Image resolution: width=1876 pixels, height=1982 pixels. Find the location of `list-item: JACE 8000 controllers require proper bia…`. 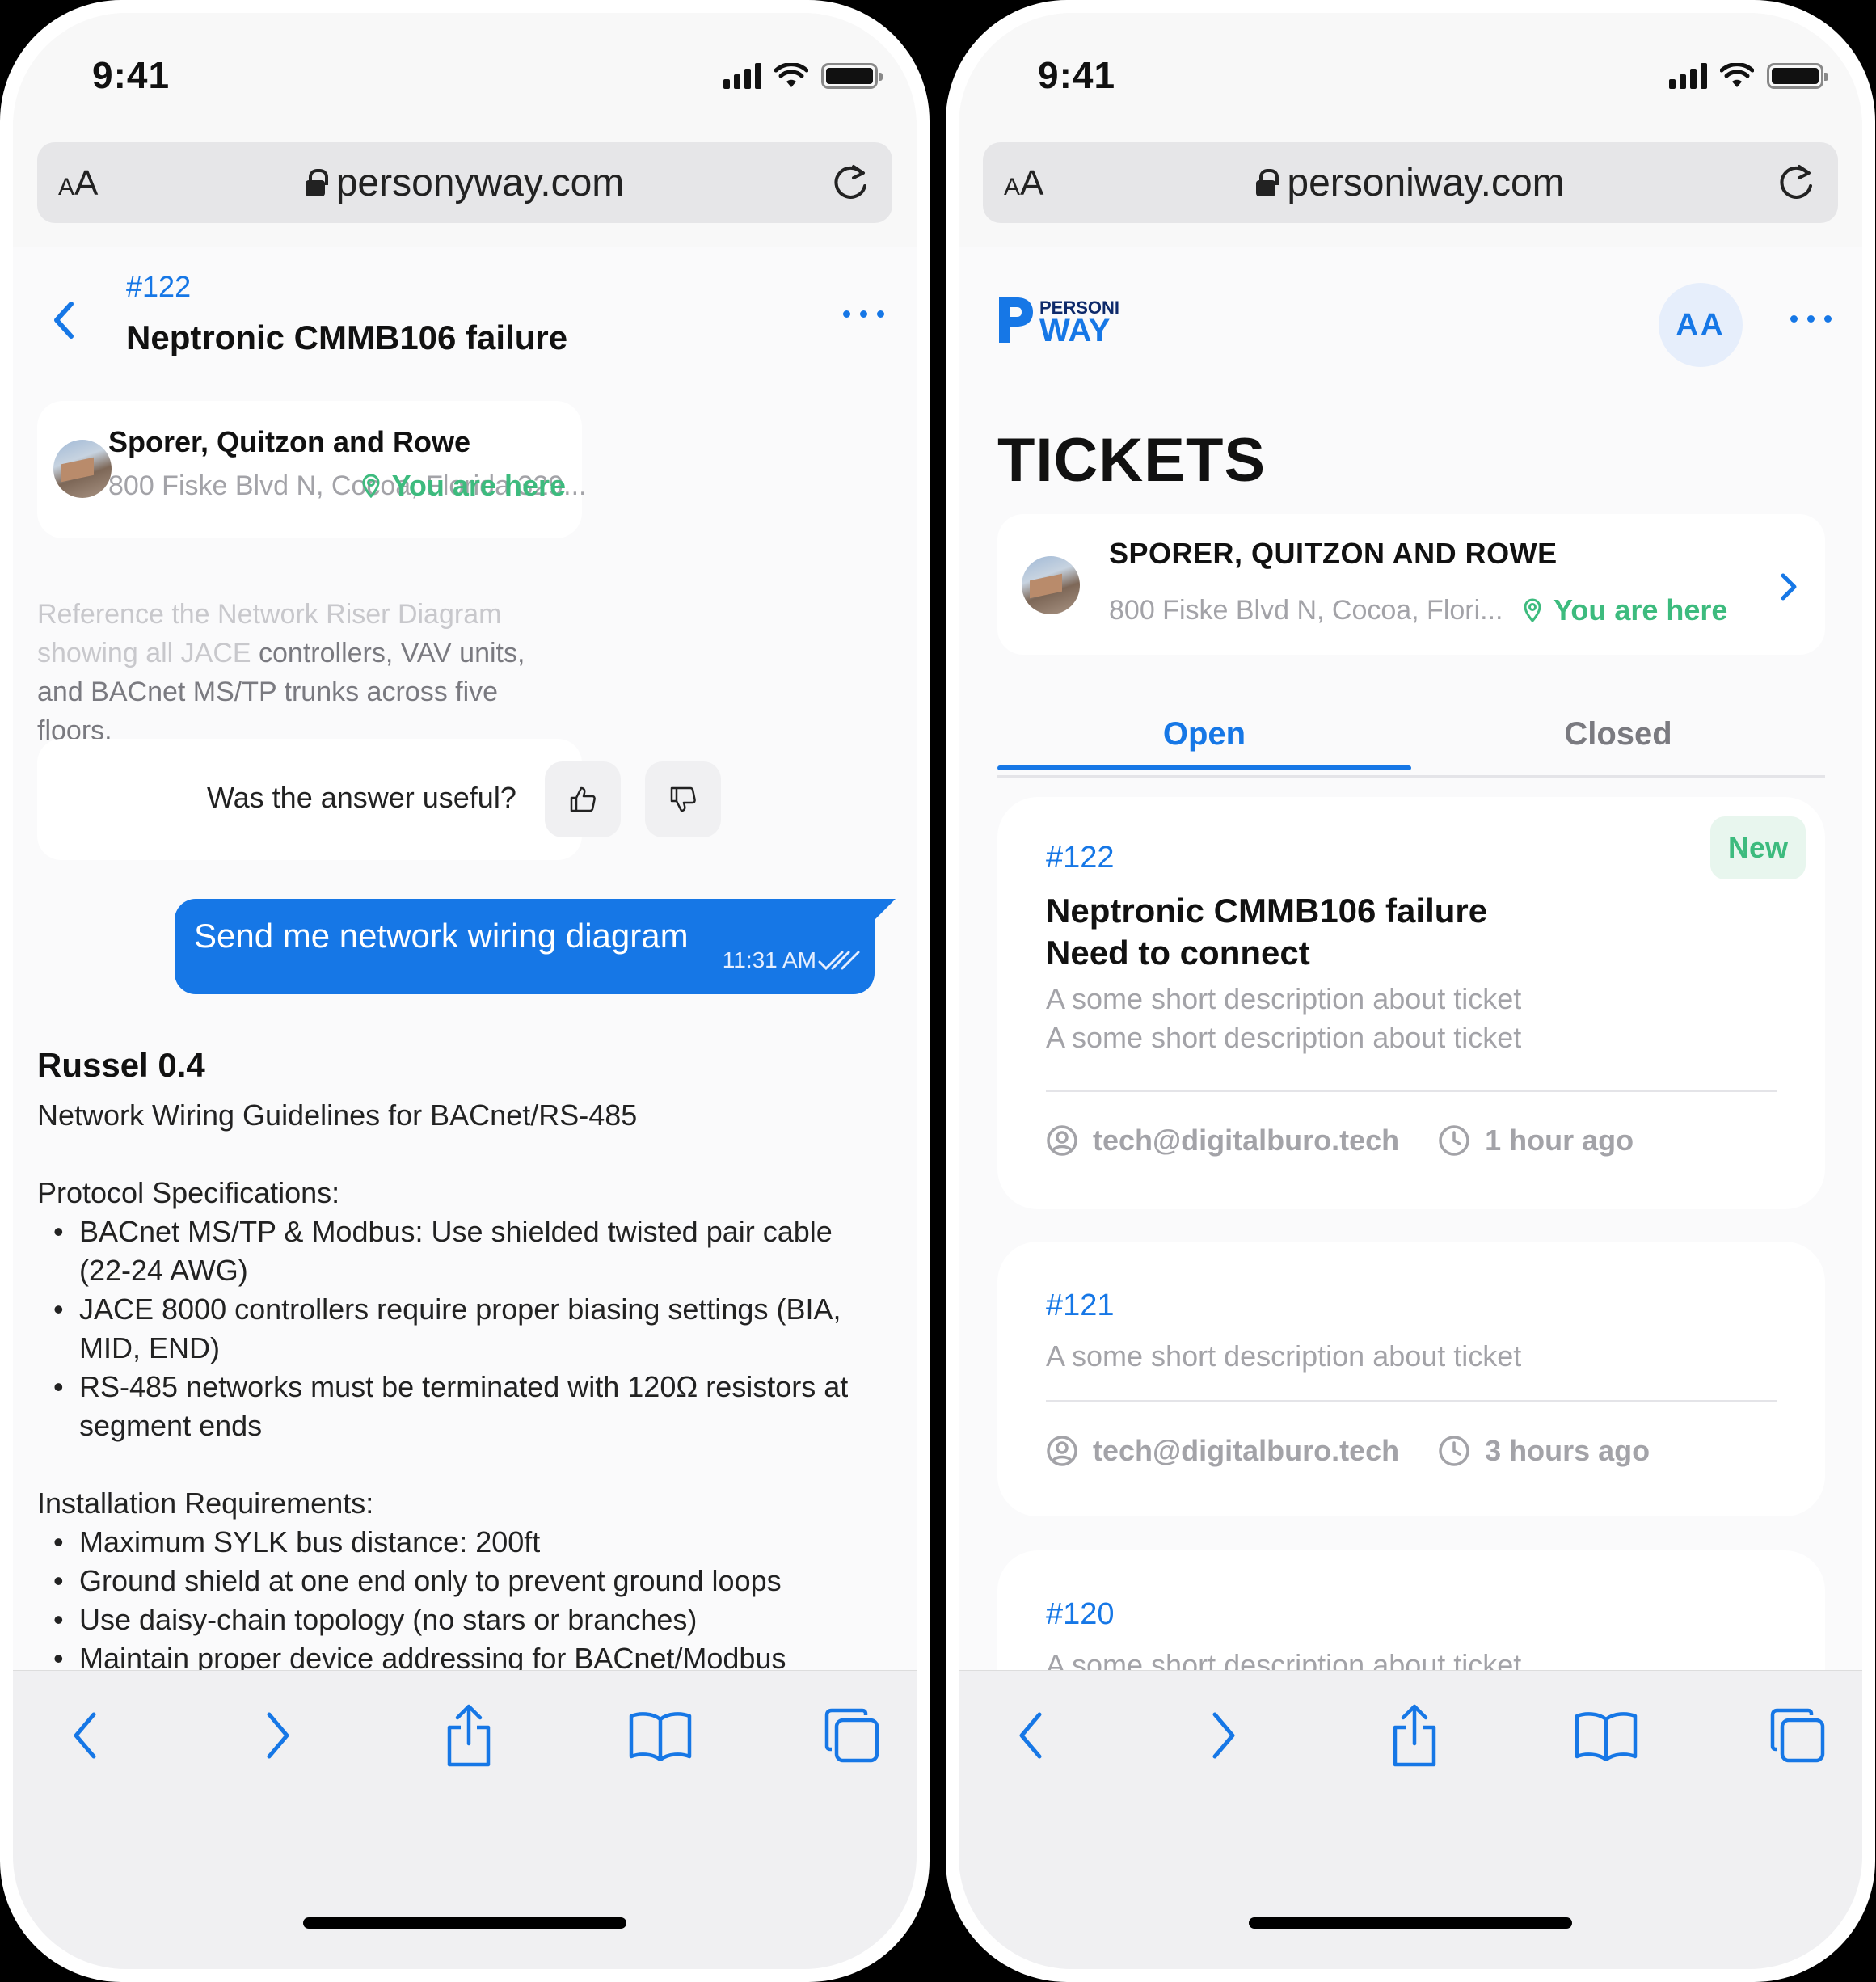

list-item: JACE 8000 controllers require proper bia… is located at coordinates (461, 1329).